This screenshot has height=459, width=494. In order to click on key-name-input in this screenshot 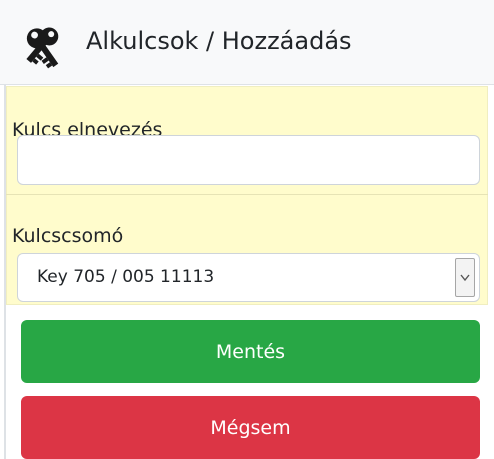, I will do `click(248, 160)`.